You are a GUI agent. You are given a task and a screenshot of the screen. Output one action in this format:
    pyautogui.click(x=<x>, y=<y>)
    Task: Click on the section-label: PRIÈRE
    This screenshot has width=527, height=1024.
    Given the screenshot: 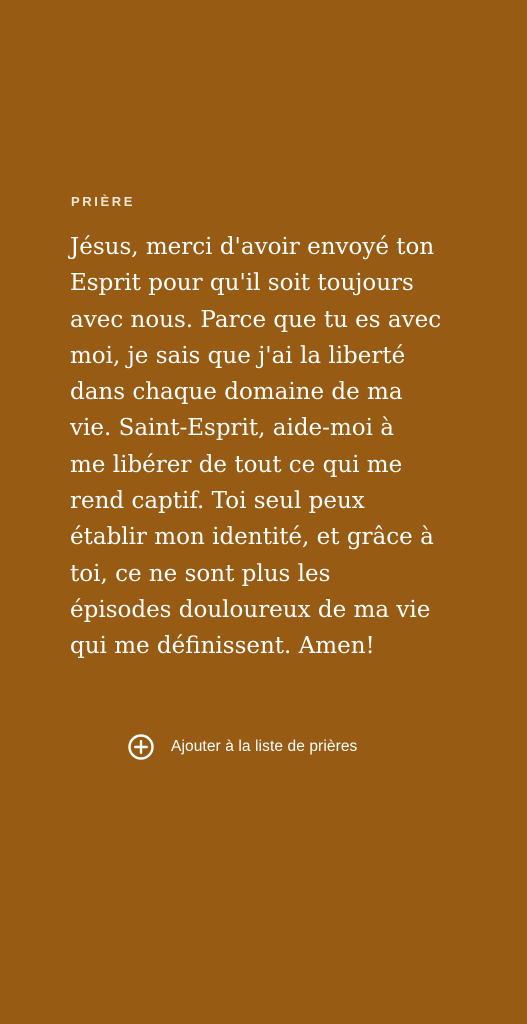 What is the action you would take?
    pyautogui.click(x=103, y=201)
    